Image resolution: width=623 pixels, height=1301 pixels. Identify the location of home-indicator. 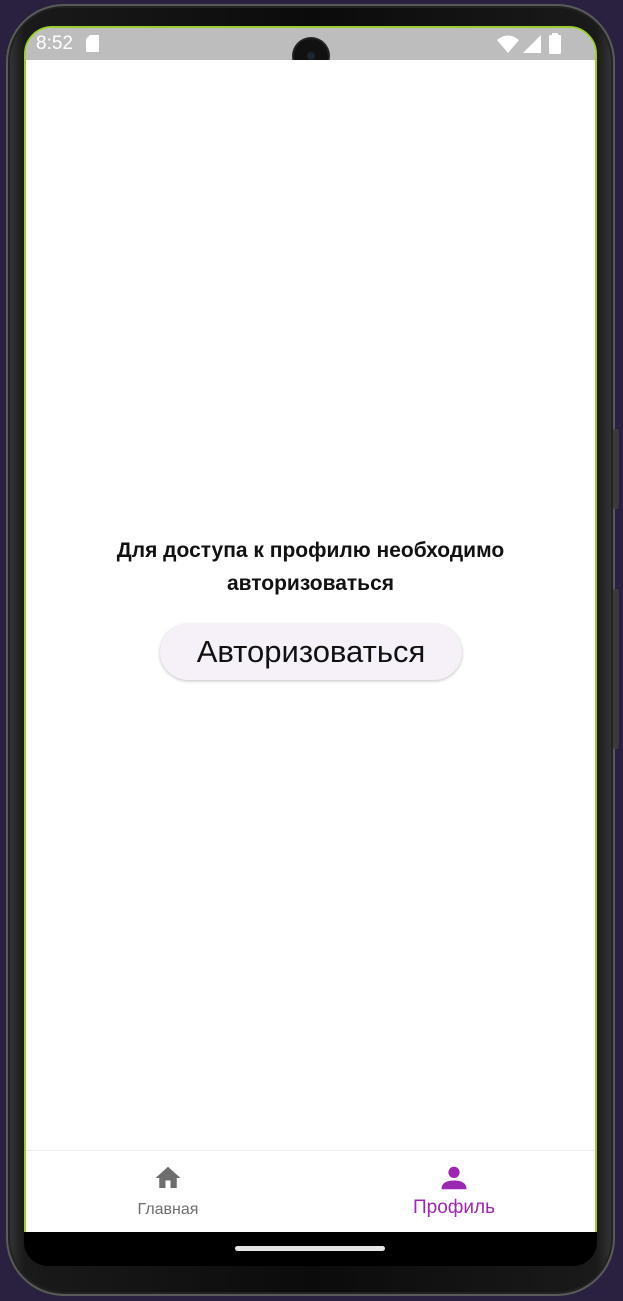
(310, 1248).